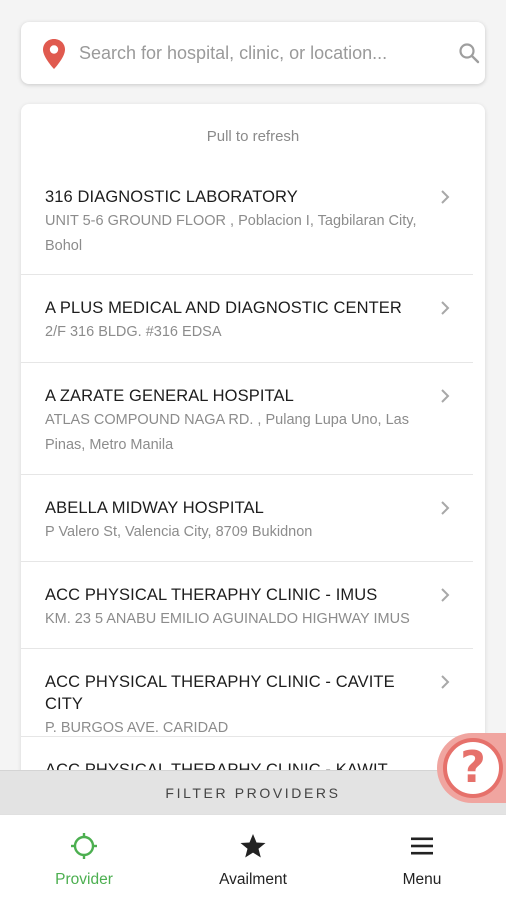 The image size is (506, 901). I want to click on hamburger-menu-icon, so click(422, 846).